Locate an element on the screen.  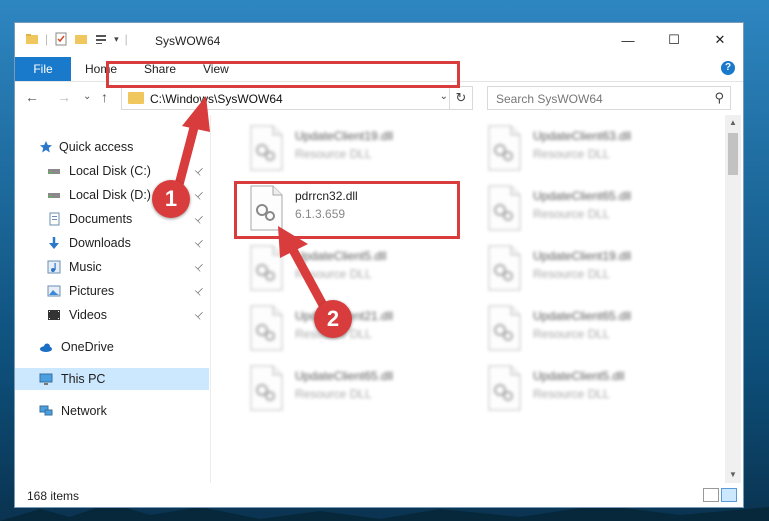
step-2-badge: 2 is located at coordinates (333, 319).